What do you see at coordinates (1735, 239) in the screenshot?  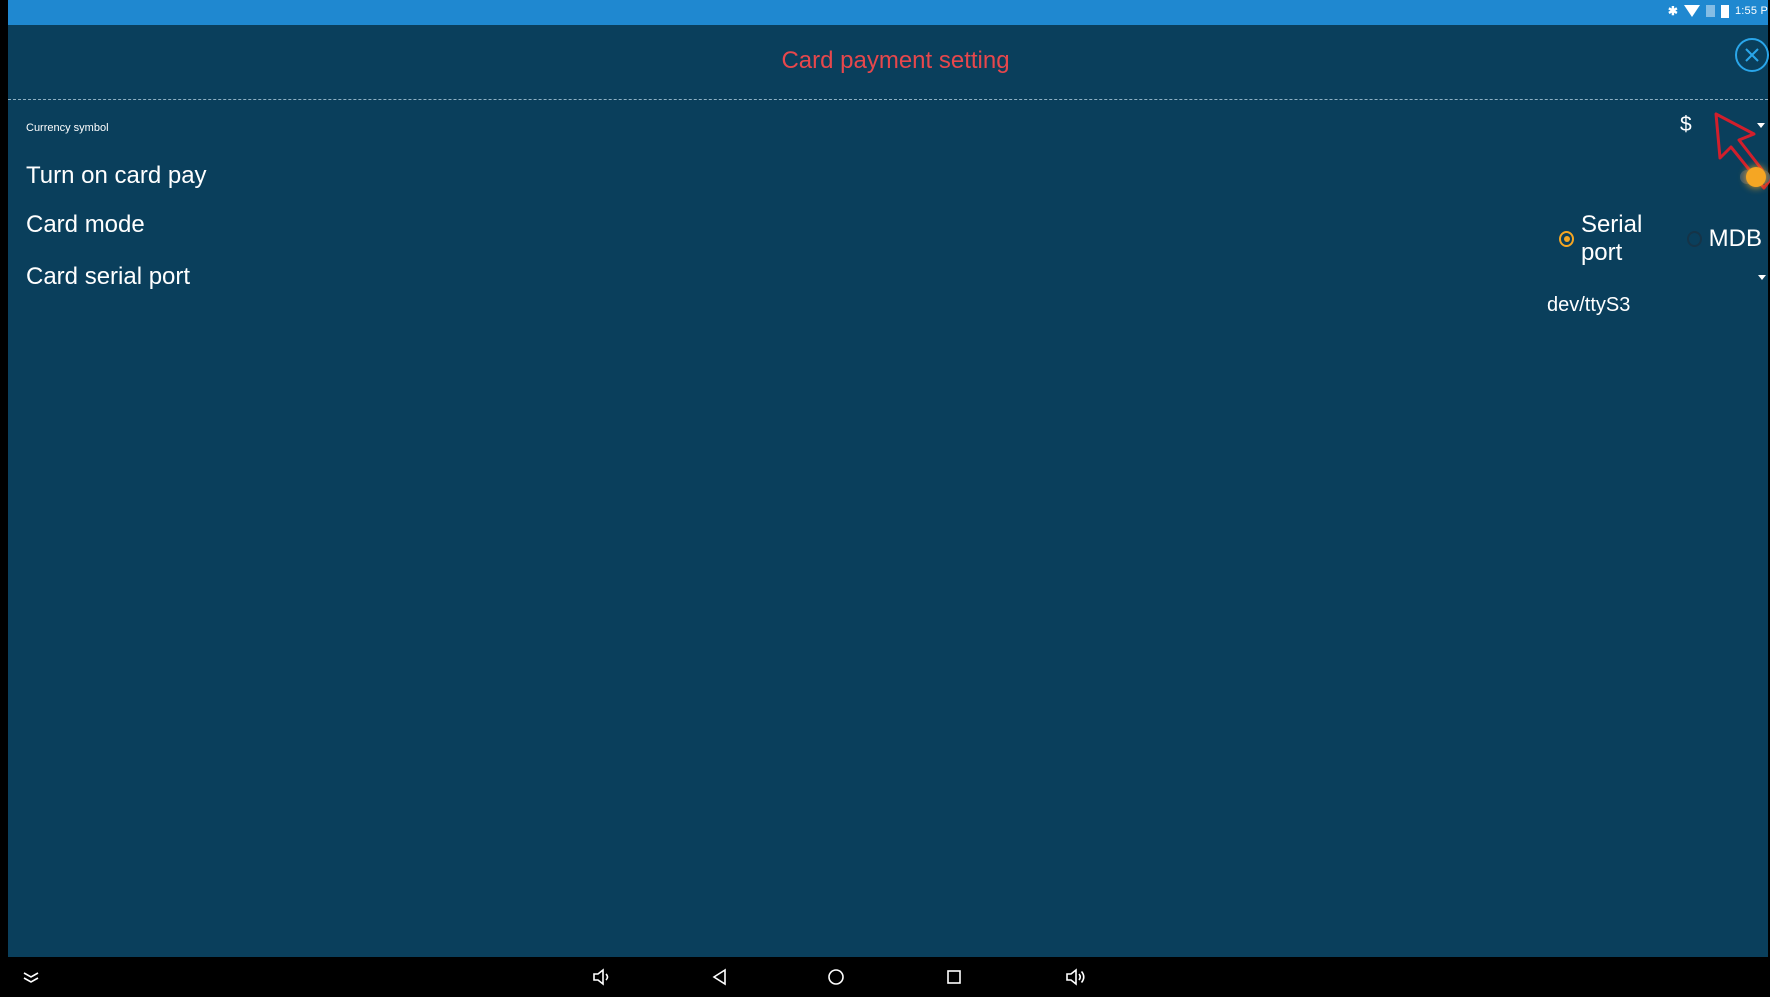 I see `mdb-label: MDB` at bounding box center [1735, 239].